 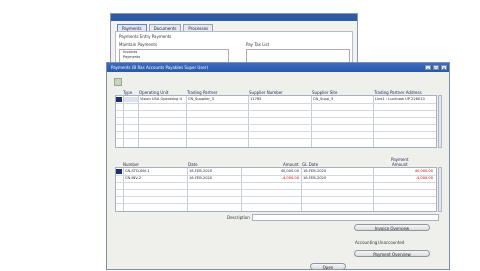 I want to click on amount-cell: 40,000.00, so click(x=271, y=171).